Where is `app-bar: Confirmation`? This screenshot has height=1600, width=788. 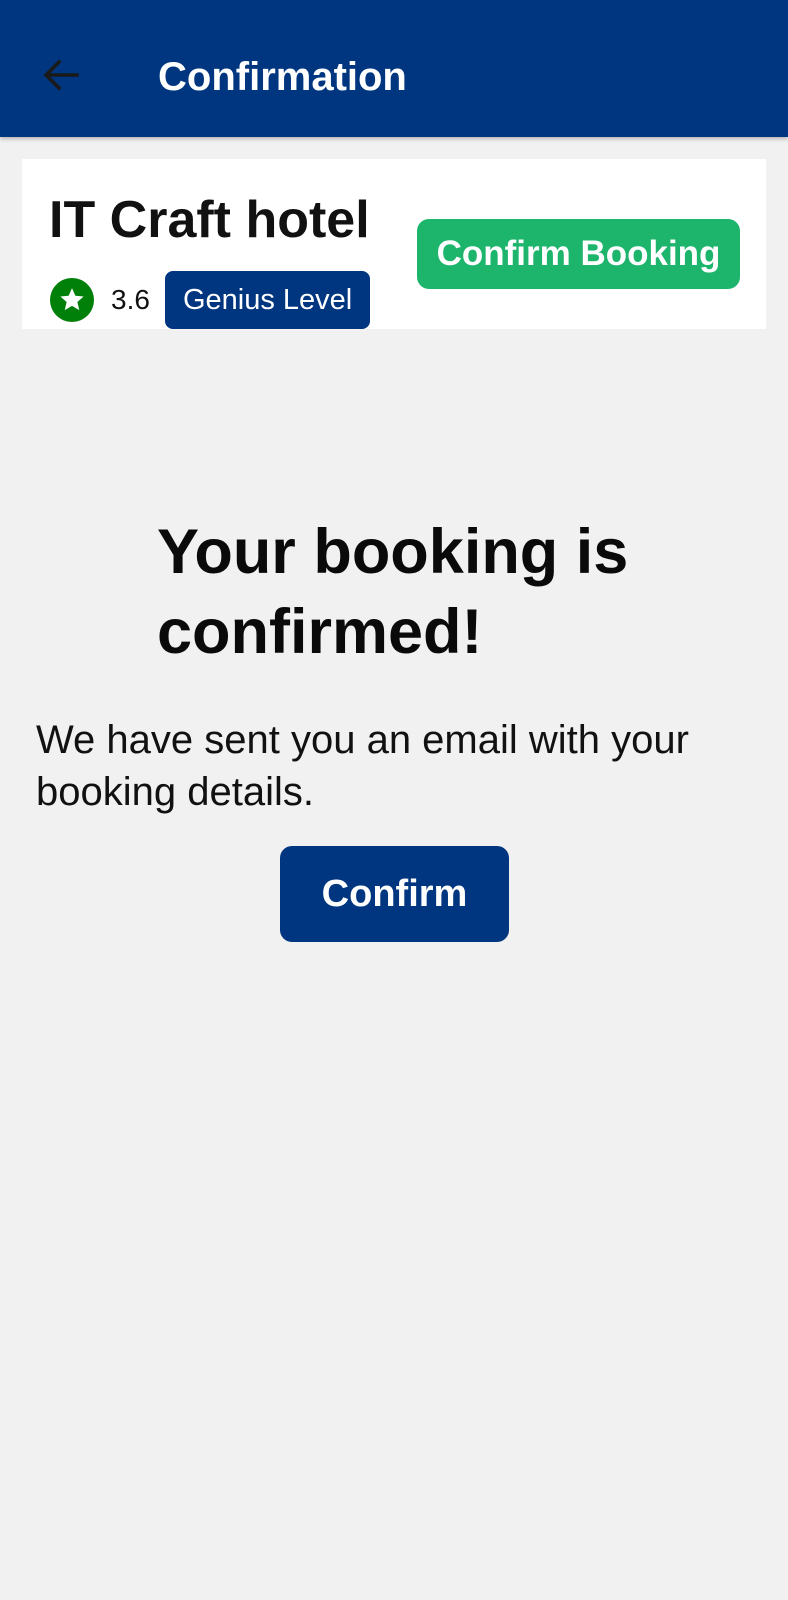 app-bar: Confirmation is located at coordinates (394, 68).